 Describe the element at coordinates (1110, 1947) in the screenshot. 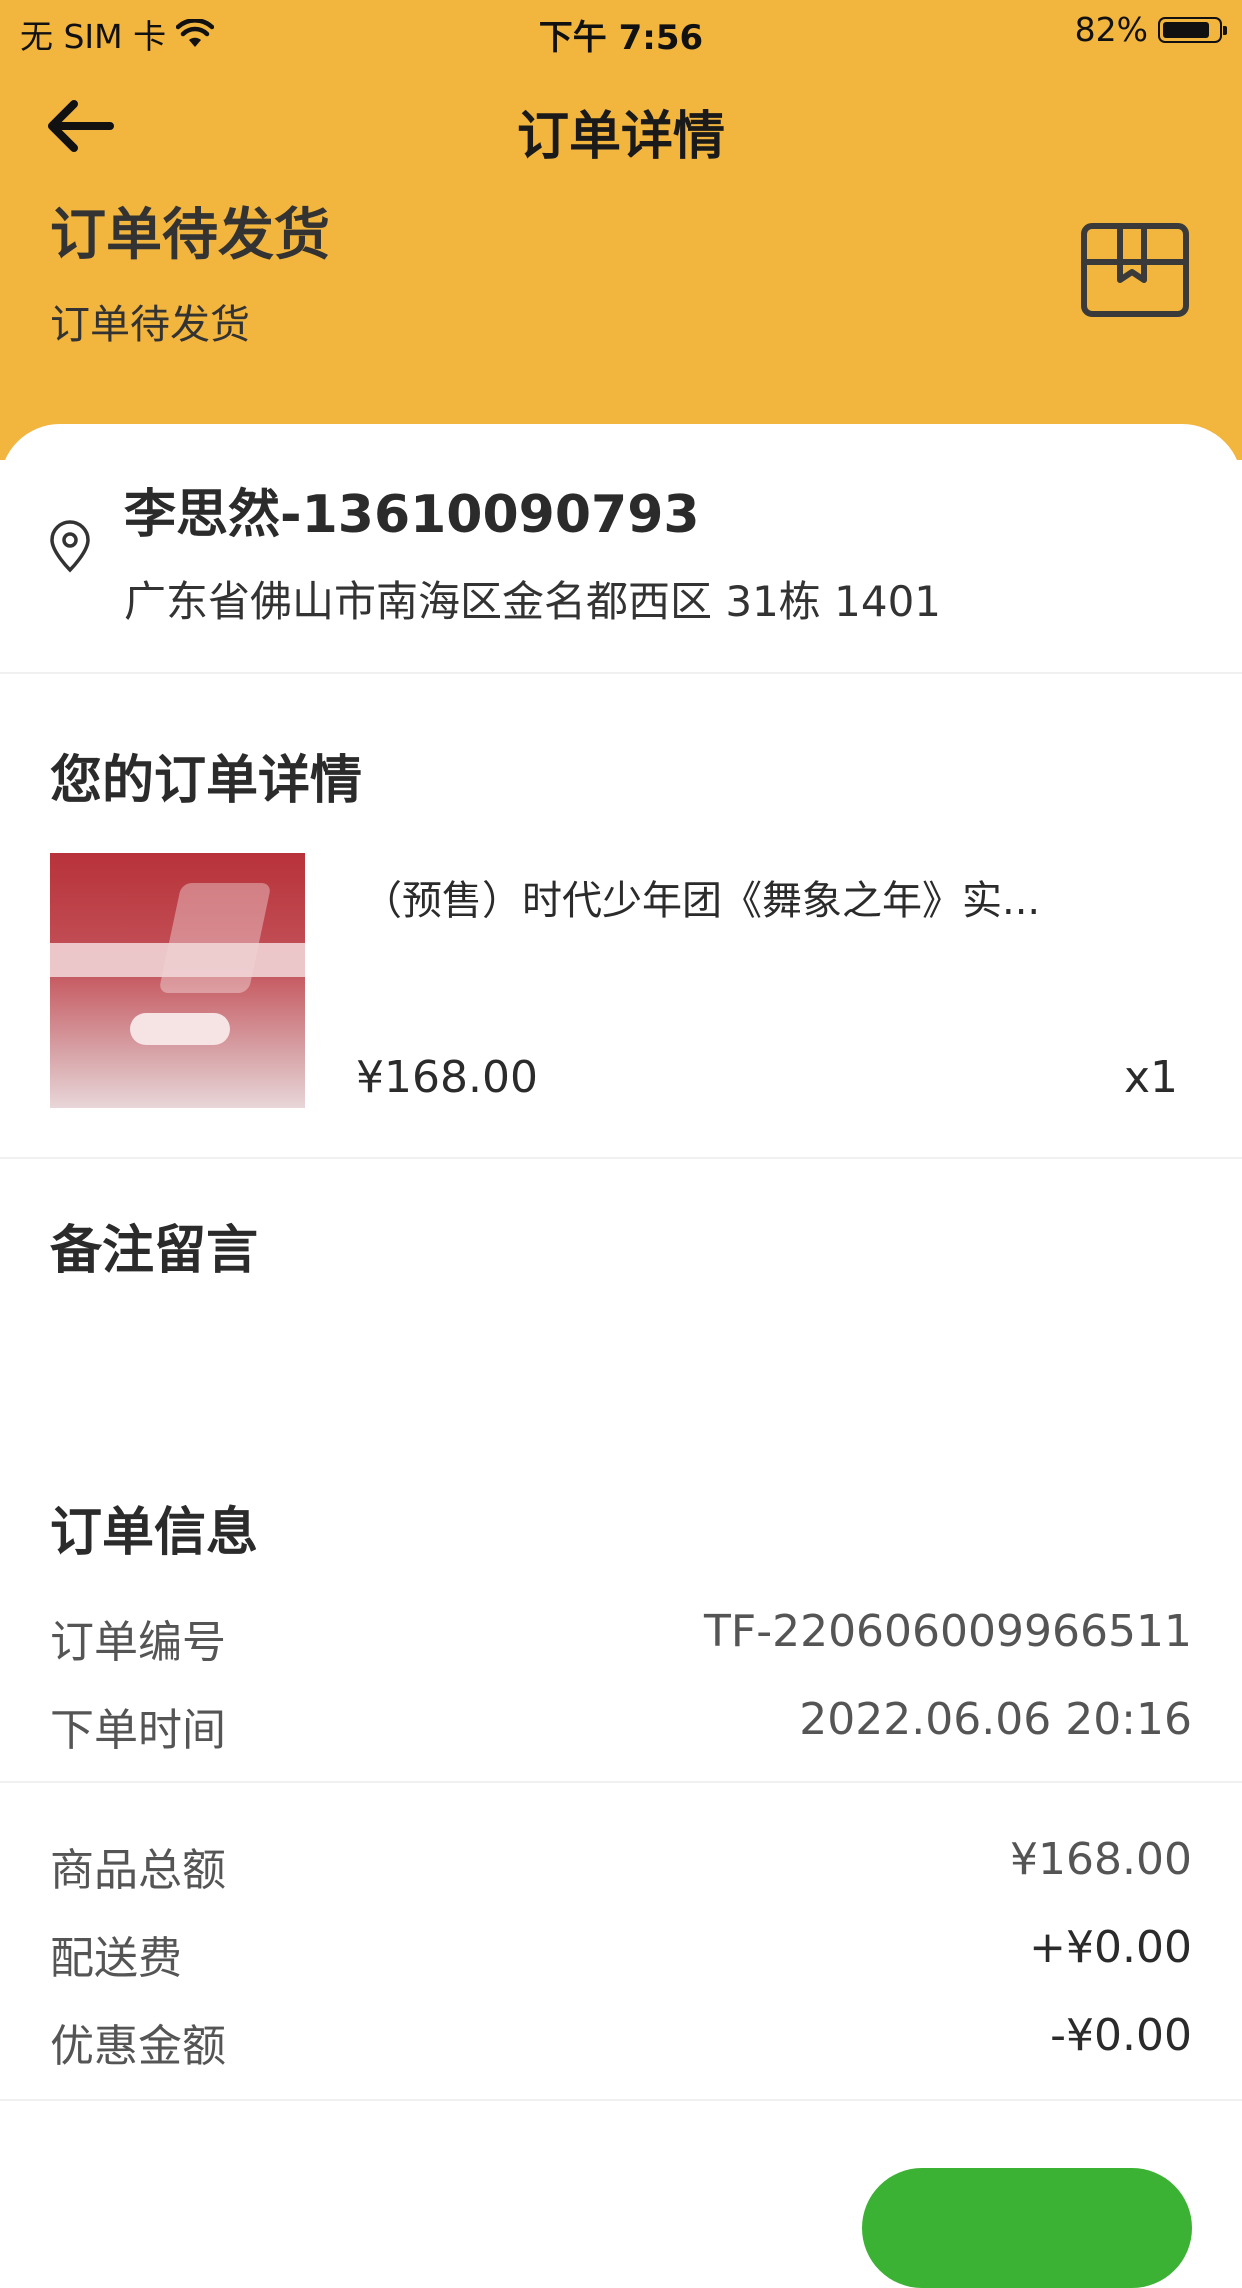

I see `shipping-fee-value: +¥0.00` at that location.